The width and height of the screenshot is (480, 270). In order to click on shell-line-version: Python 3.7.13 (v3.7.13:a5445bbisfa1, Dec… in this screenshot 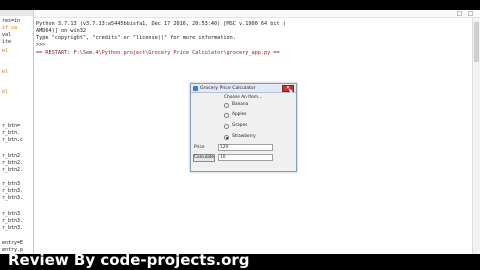, I will do `click(161, 24)`.